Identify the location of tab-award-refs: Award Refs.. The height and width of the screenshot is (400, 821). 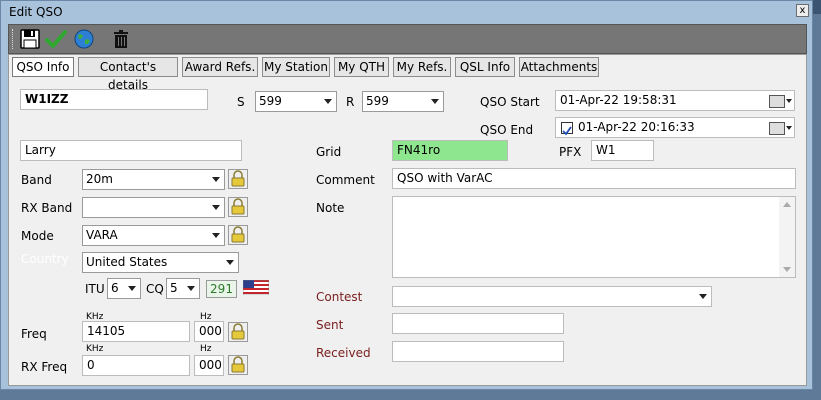
(220, 67).